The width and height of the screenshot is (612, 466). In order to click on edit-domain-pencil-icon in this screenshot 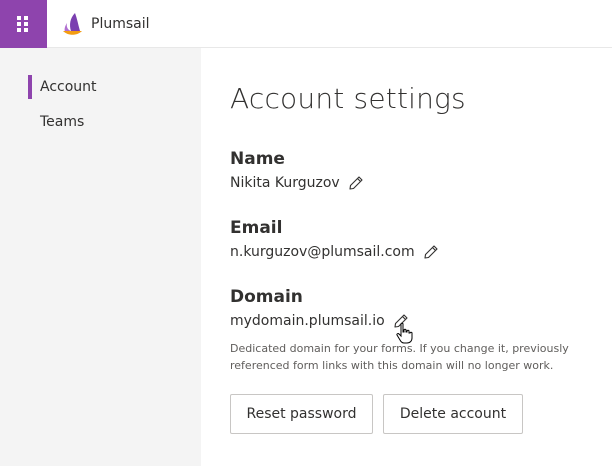, I will do `click(401, 321)`.